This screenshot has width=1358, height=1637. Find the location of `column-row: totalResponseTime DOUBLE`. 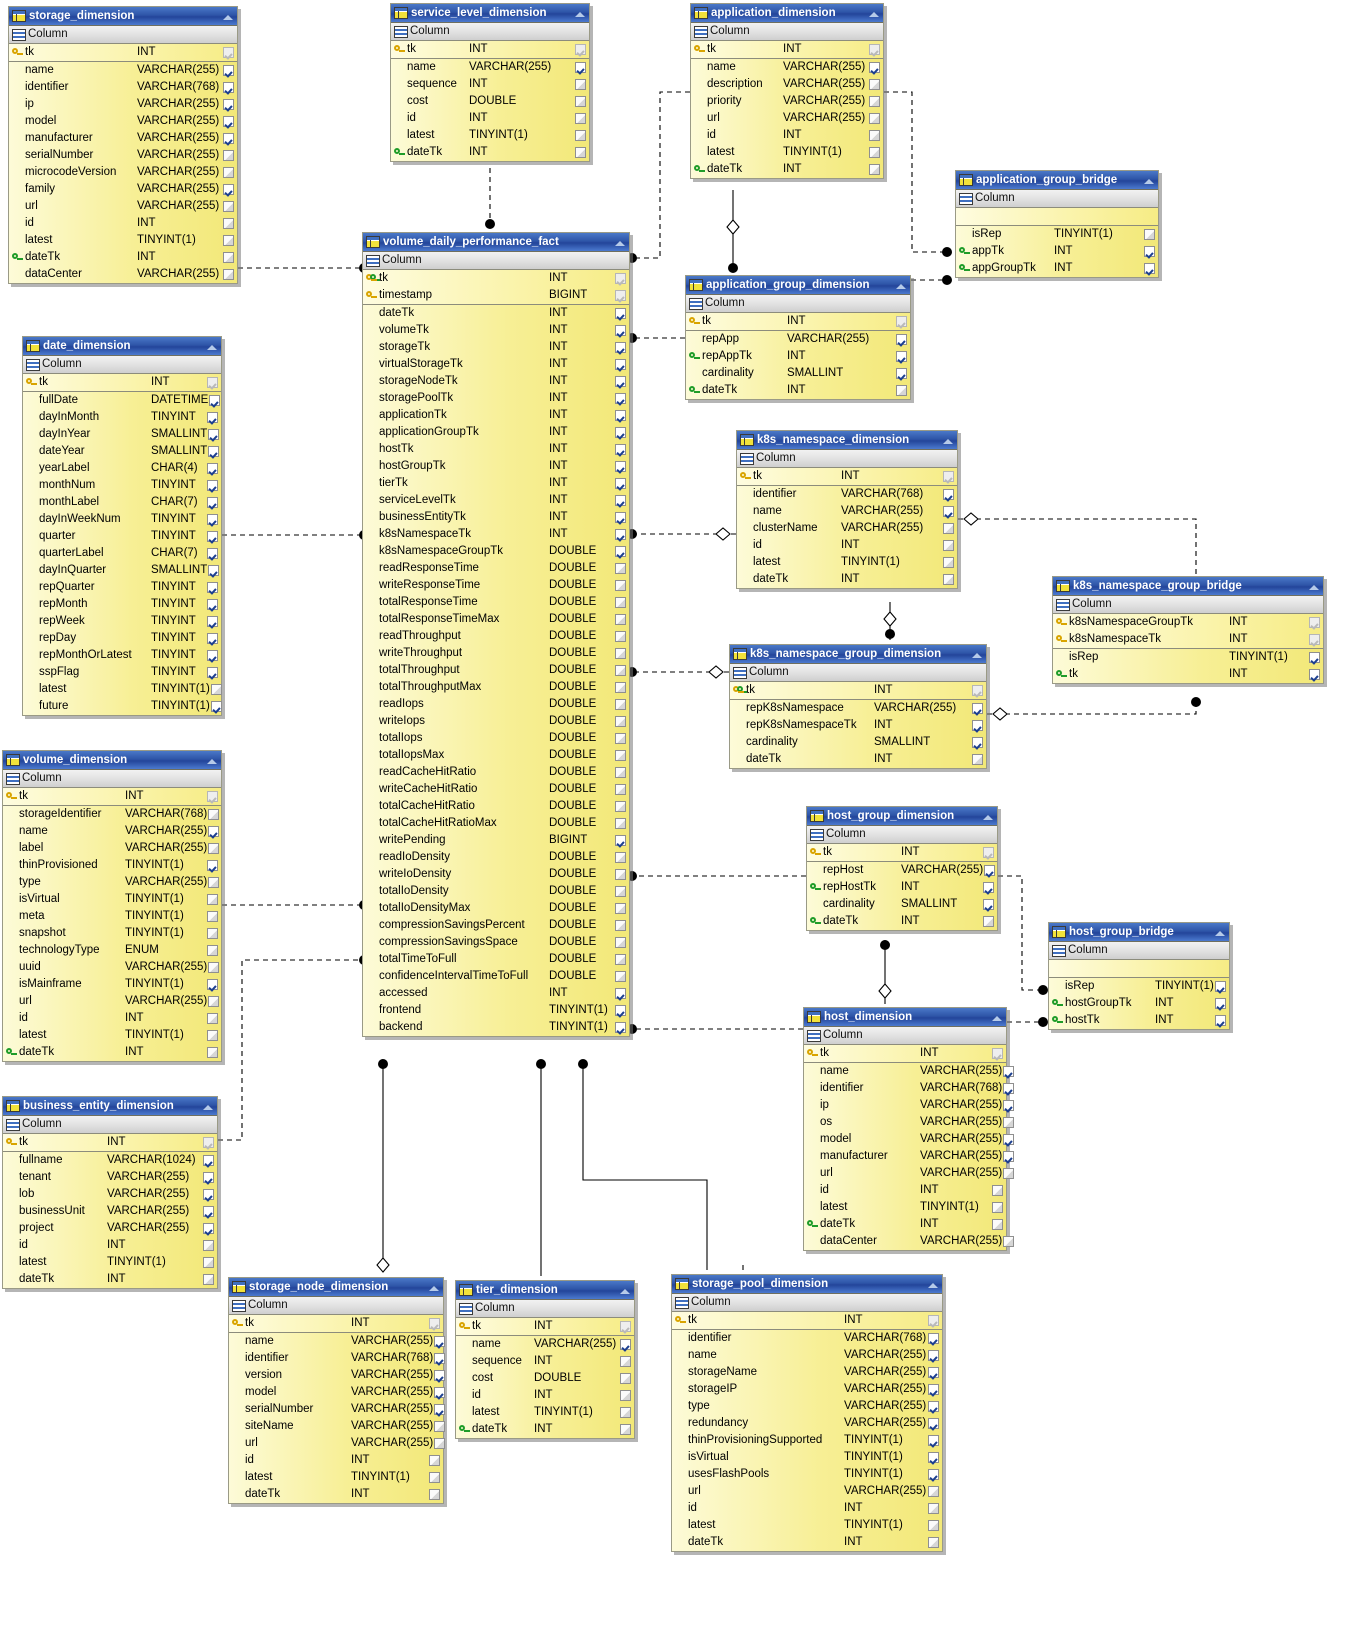

column-row: totalResponseTime DOUBLE is located at coordinates (496, 602).